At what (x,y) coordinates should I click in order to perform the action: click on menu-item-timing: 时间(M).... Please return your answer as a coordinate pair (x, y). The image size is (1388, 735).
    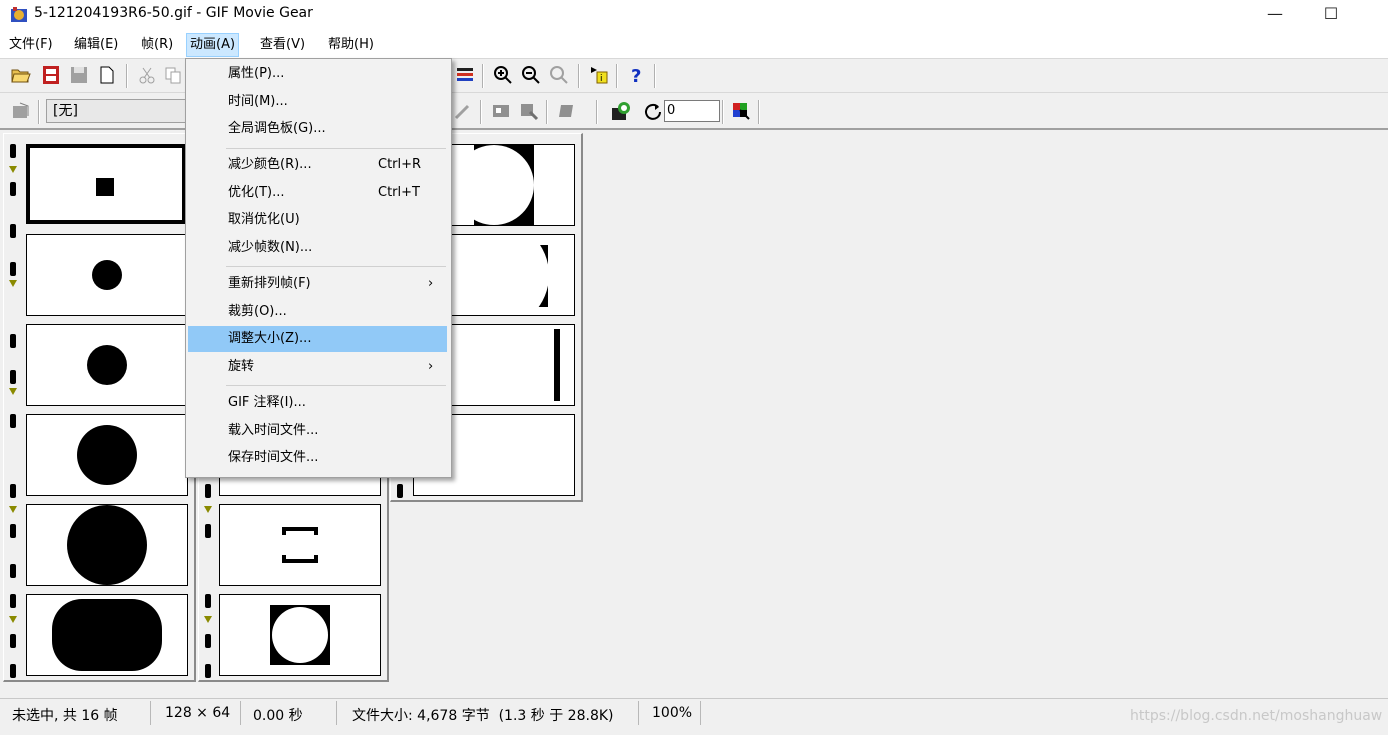
    Looking at the image, I should click on (317, 102).